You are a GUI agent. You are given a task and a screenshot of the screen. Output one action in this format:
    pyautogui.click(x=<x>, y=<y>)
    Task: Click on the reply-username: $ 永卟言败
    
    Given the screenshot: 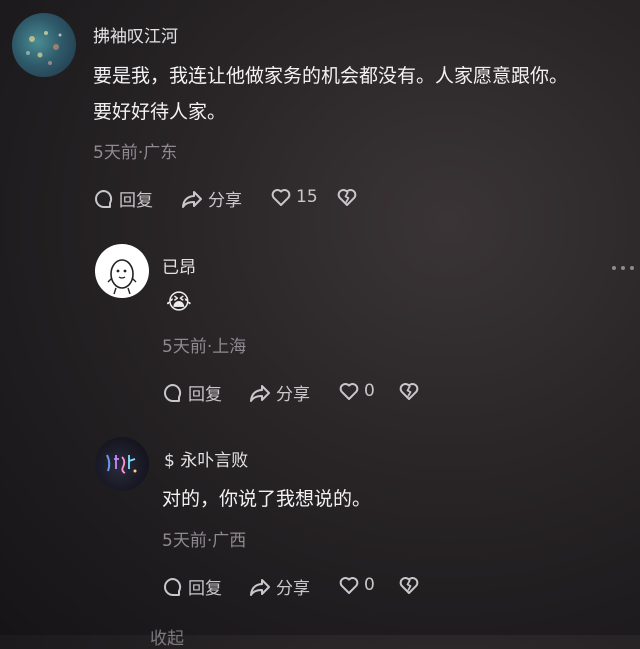 What is the action you would take?
    pyautogui.click(x=206, y=458)
    